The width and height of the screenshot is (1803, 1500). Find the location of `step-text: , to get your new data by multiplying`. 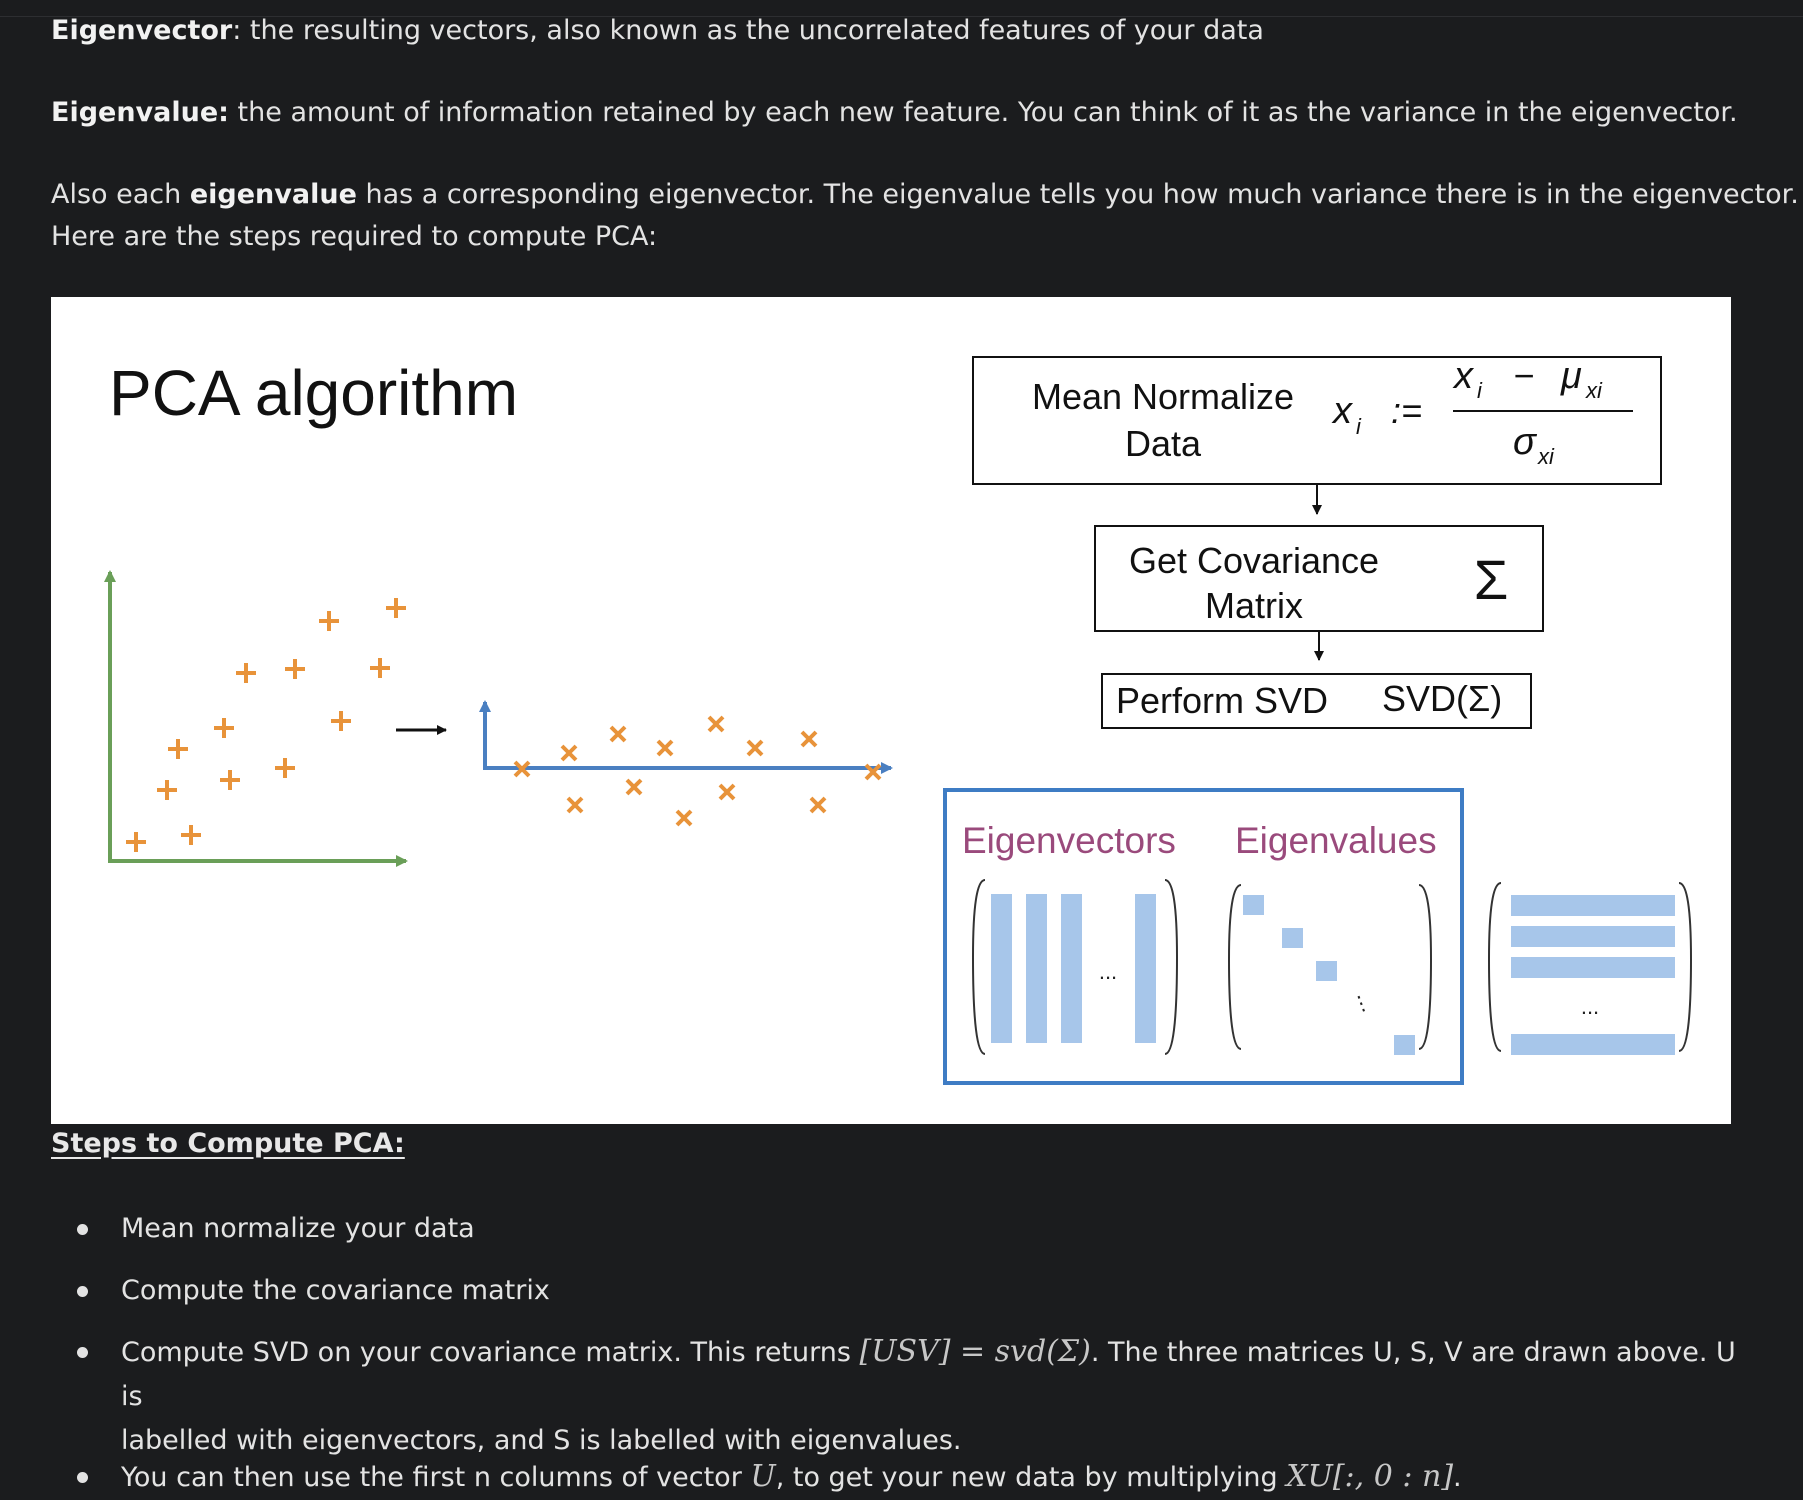

step-text: , to get your new data by multiplying is located at coordinates (1031, 1477).